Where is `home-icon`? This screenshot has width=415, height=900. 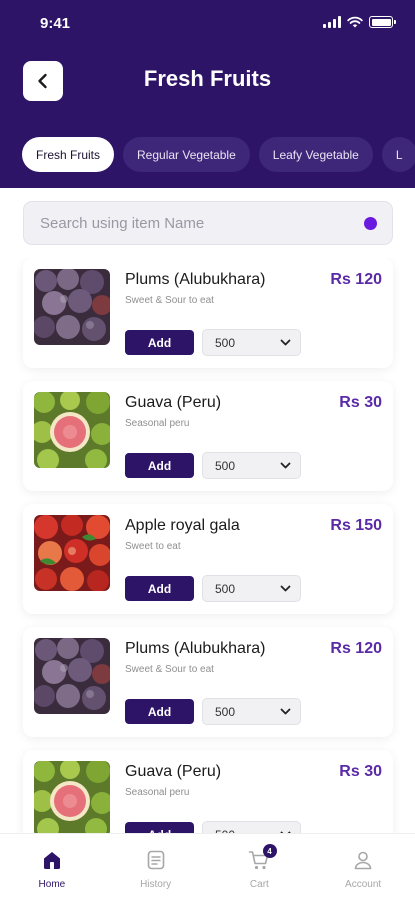 home-icon is located at coordinates (51, 860).